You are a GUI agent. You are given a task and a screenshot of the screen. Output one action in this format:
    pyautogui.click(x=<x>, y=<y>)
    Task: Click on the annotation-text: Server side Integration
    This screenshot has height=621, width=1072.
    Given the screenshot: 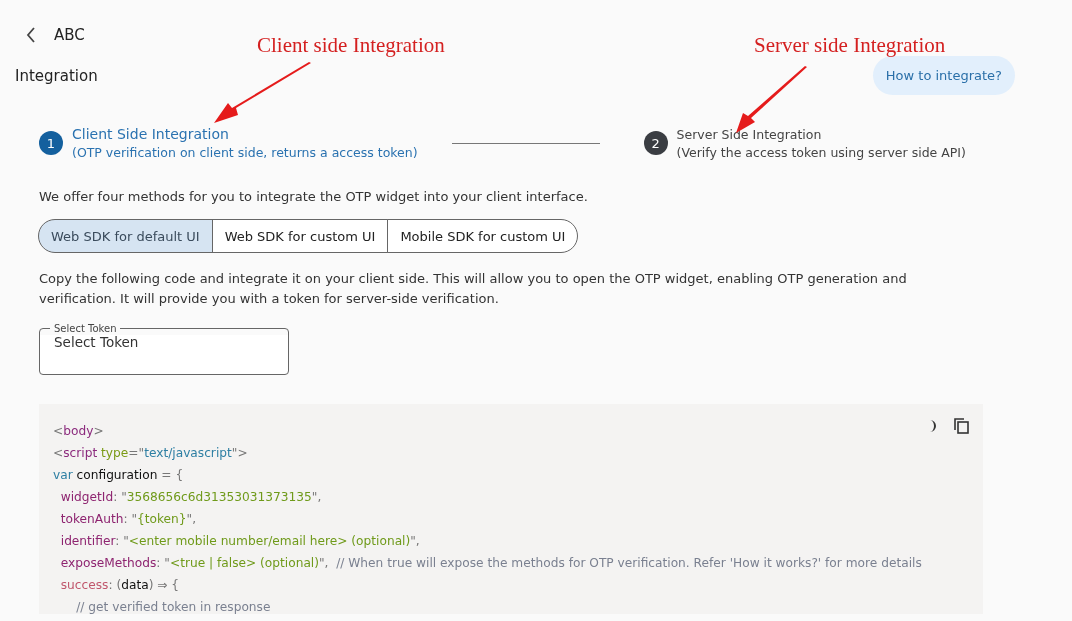 What is the action you would take?
    pyautogui.click(x=850, y=45)
    